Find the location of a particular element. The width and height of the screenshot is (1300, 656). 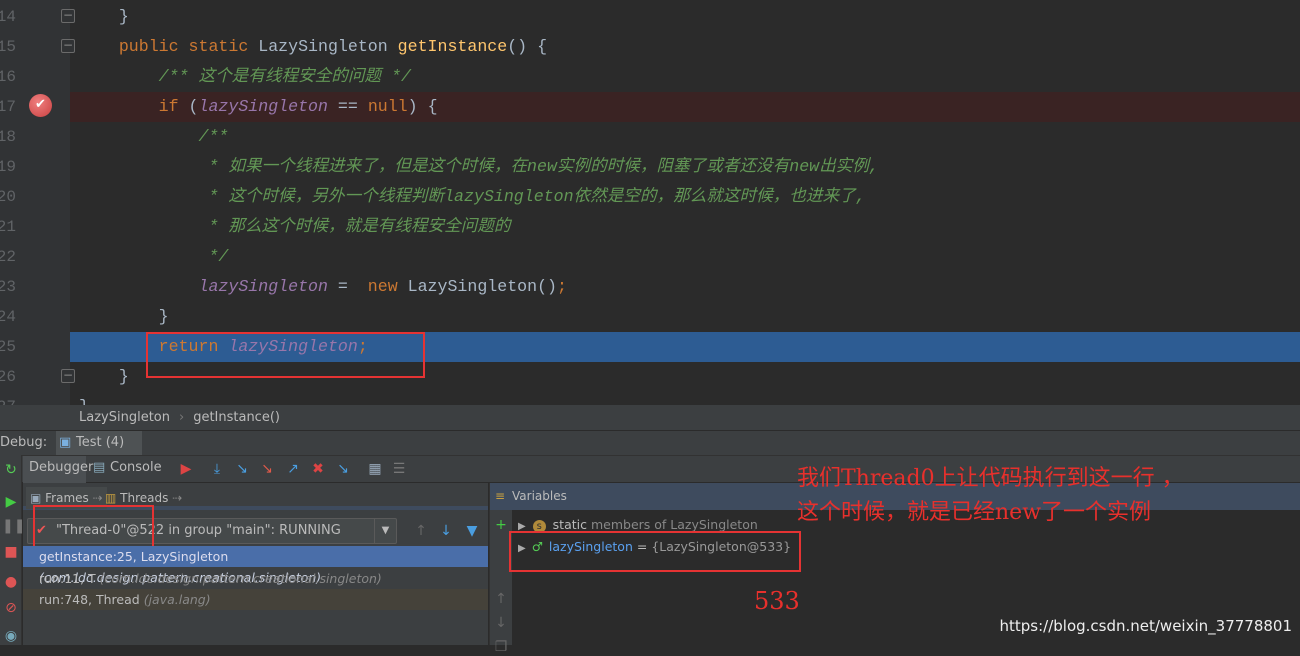

force-step-into-icon: ↘ is located at coordinates (267, 469).